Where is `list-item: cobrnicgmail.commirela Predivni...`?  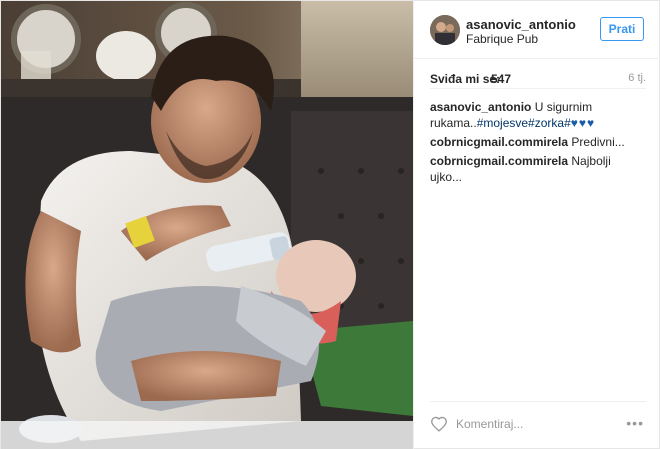 list-item: cobrnicgmail.commirela Predivni... is located at coordinates (538, 142).